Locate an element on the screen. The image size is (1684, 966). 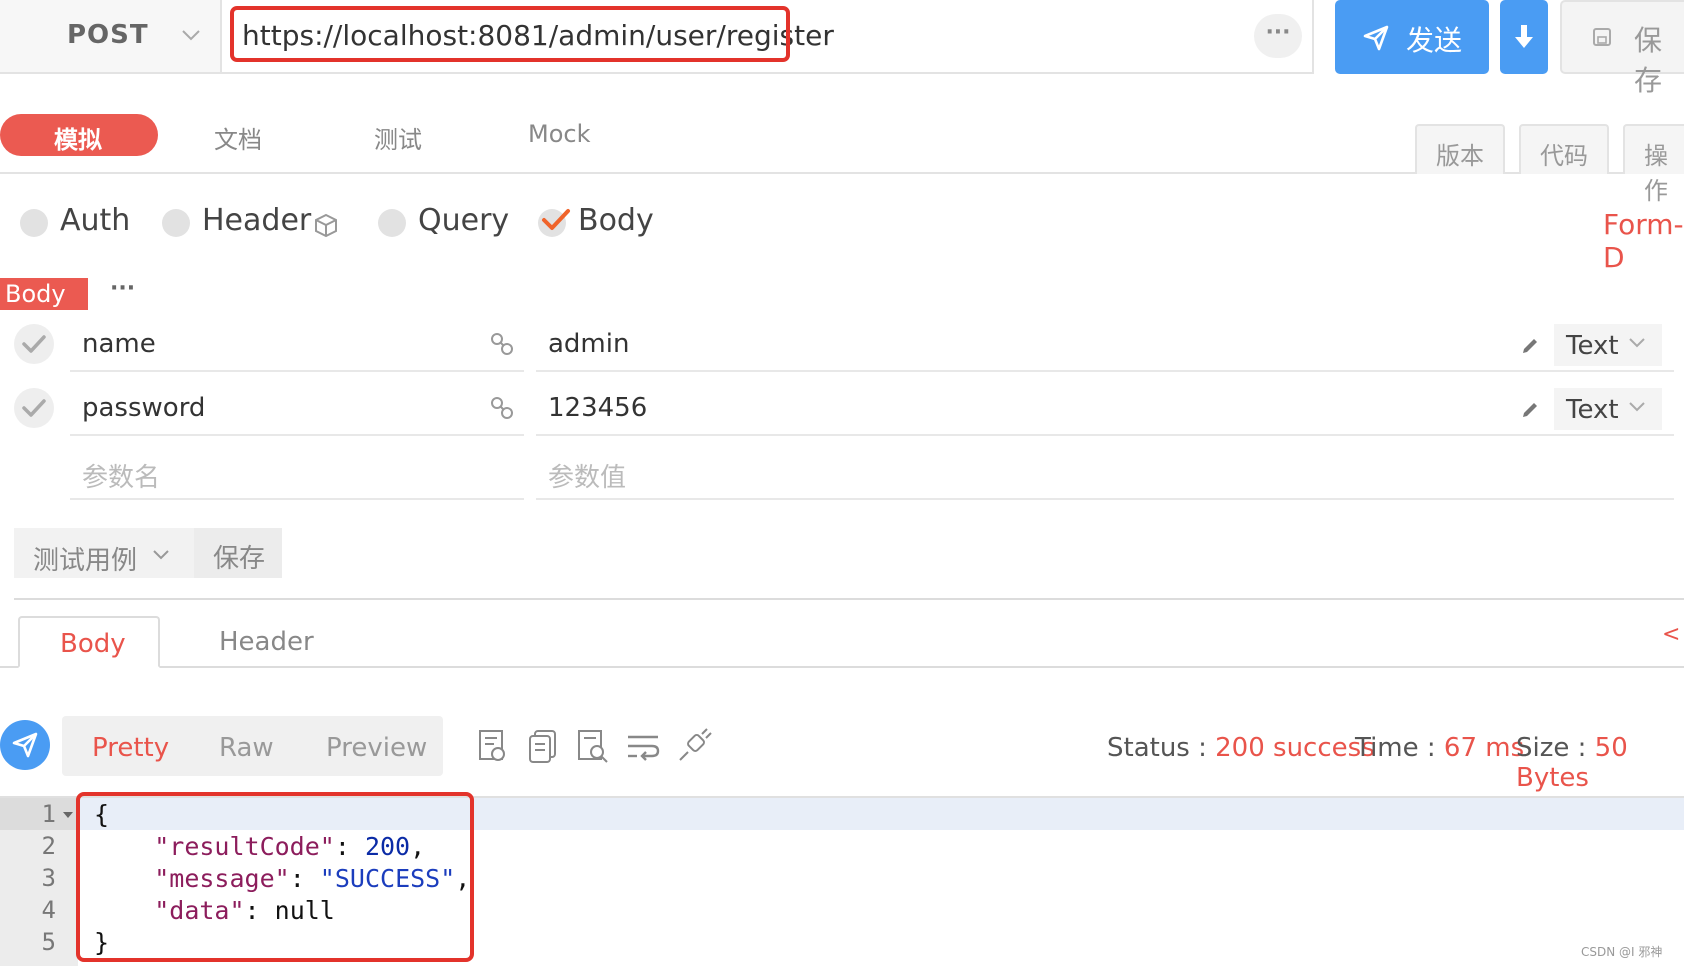
line-number: 2 is located at coordinates (48, 846).